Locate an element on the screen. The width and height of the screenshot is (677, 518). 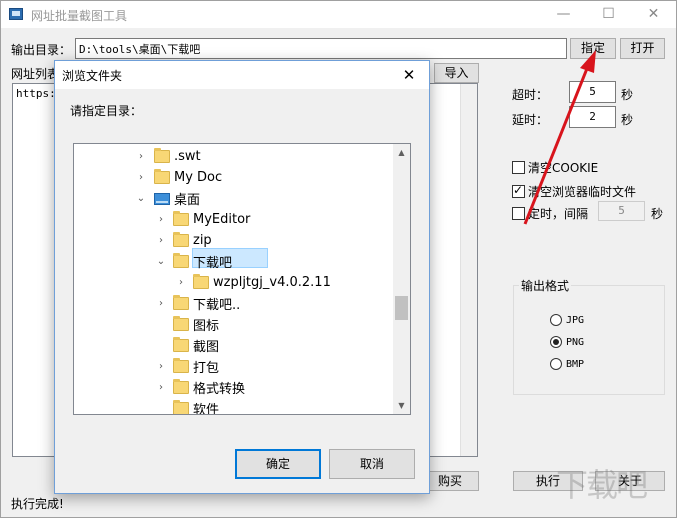
tree-node: 软件 is located at coordinates (234, 406).